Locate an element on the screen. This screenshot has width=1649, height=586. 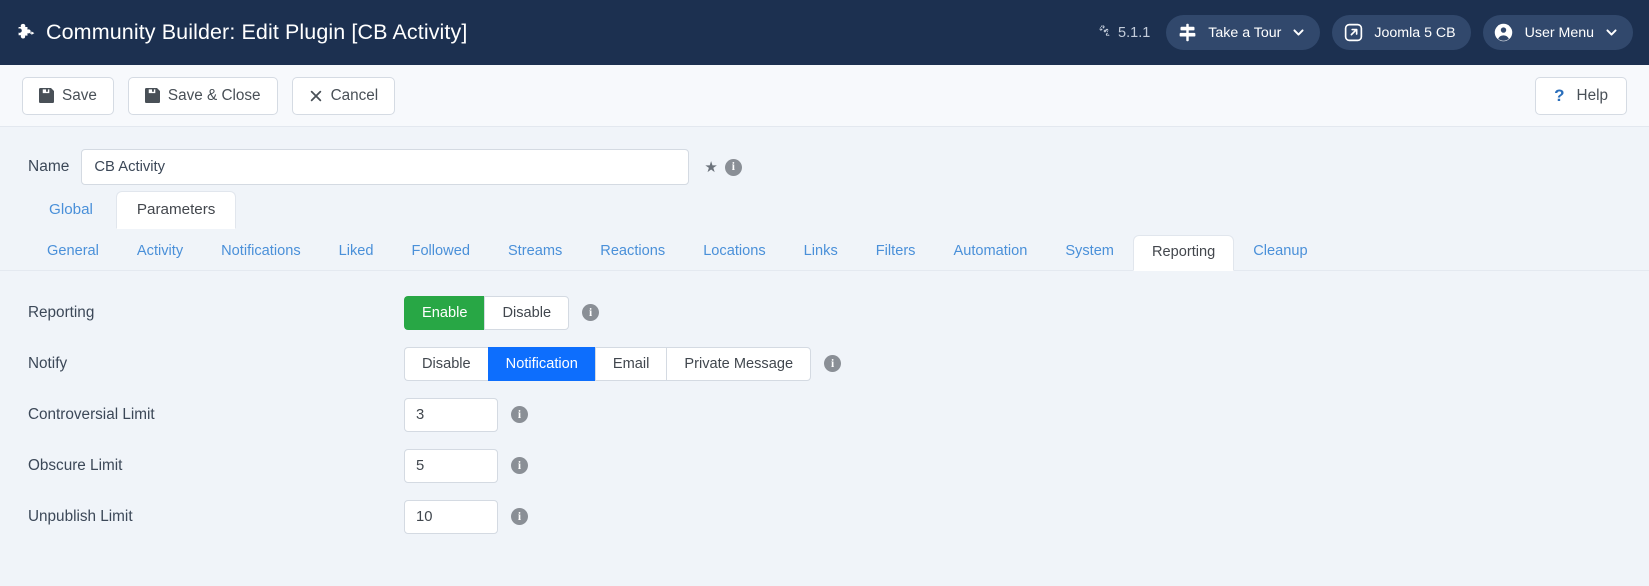
obscure-limit-control: i is located at coordinates (466, 465).